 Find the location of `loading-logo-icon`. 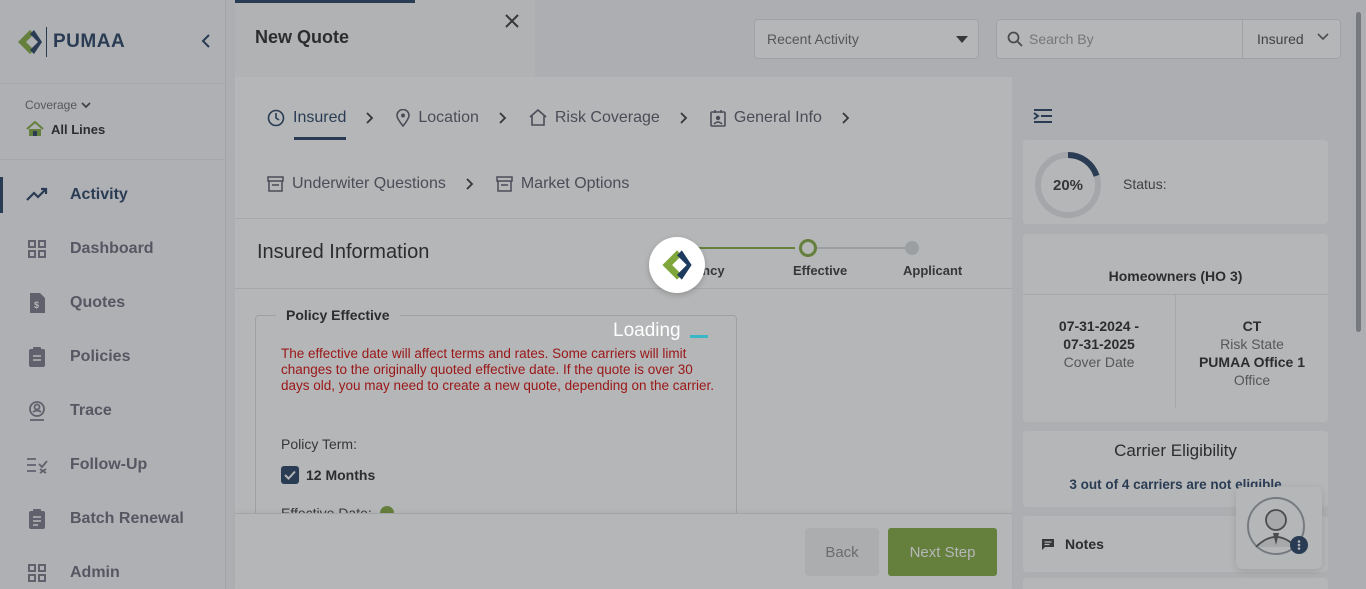

loading-logo-icon is located at coordinates (677, 265).